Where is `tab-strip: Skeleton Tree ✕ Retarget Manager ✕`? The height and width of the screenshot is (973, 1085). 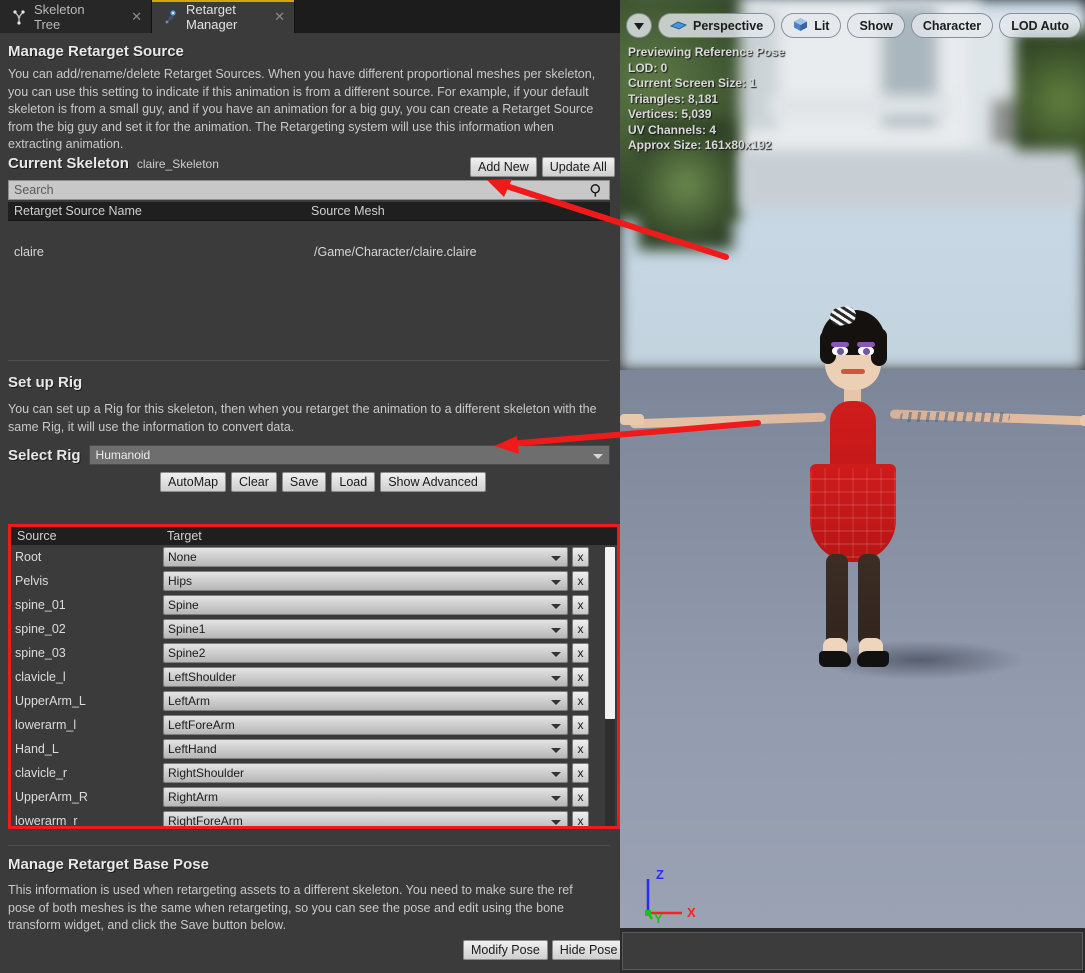 tab-strip: Skeleton Tree ✕ Retarget Manager ✕ is located at coordinates (310, 16).